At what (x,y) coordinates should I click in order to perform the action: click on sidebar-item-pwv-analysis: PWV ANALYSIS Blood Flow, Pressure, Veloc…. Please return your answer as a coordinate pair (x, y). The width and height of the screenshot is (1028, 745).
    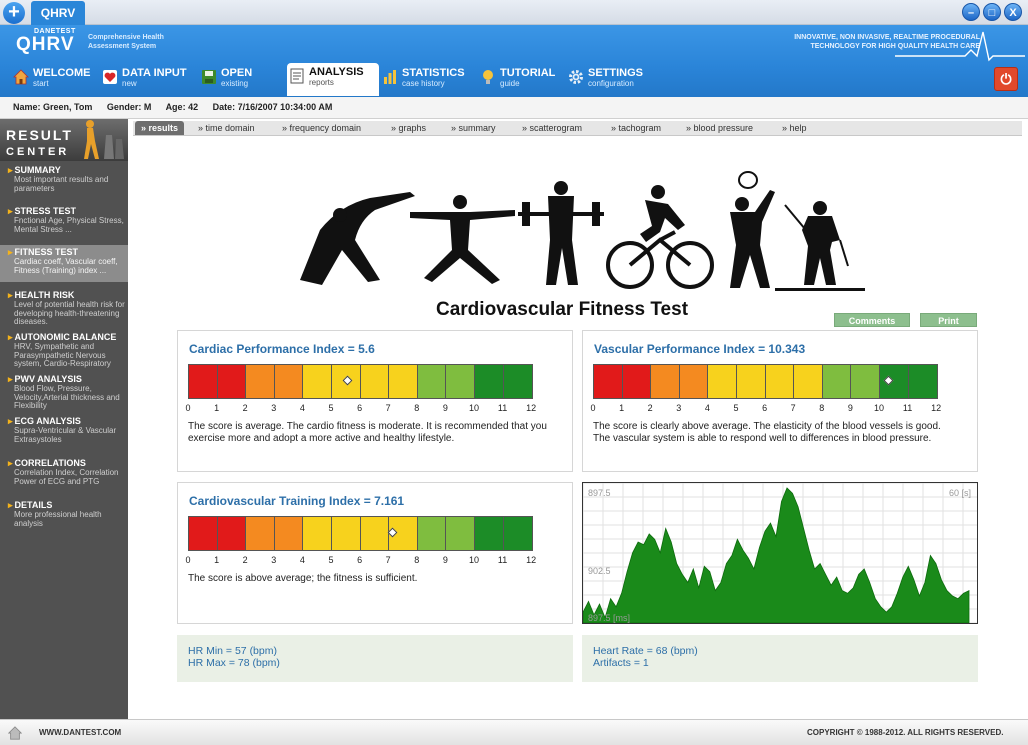
    Looking at the image, I should click on (64, 392).